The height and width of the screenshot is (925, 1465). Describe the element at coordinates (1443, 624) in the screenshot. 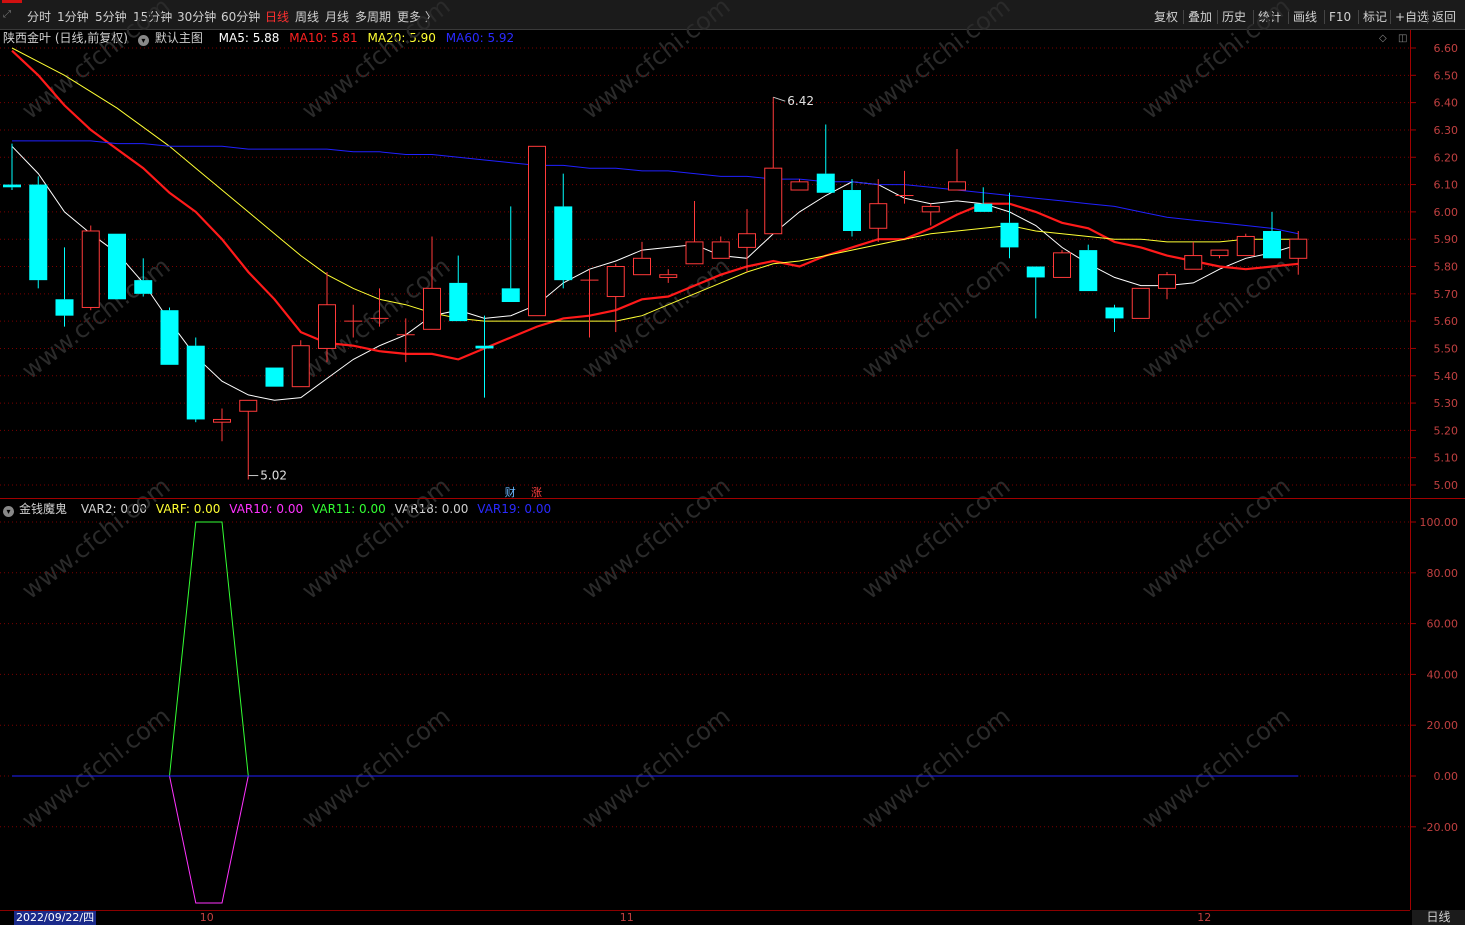

I see `indicator-tick-label: 60.00` at that location.